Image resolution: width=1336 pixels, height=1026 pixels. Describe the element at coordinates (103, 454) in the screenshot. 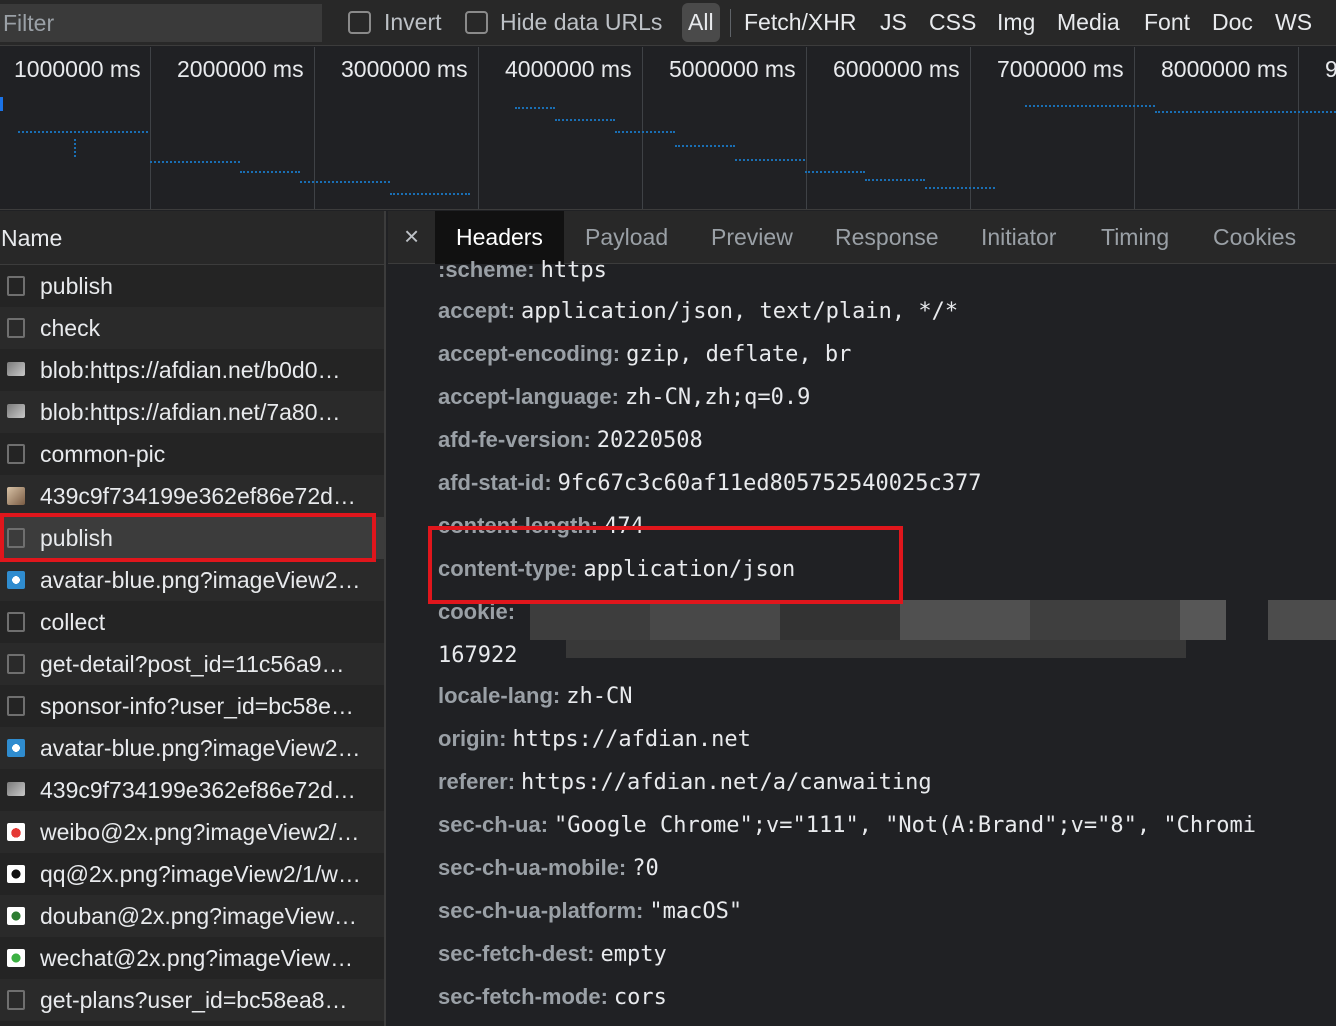

I see `request-name: common-pic` at that location.